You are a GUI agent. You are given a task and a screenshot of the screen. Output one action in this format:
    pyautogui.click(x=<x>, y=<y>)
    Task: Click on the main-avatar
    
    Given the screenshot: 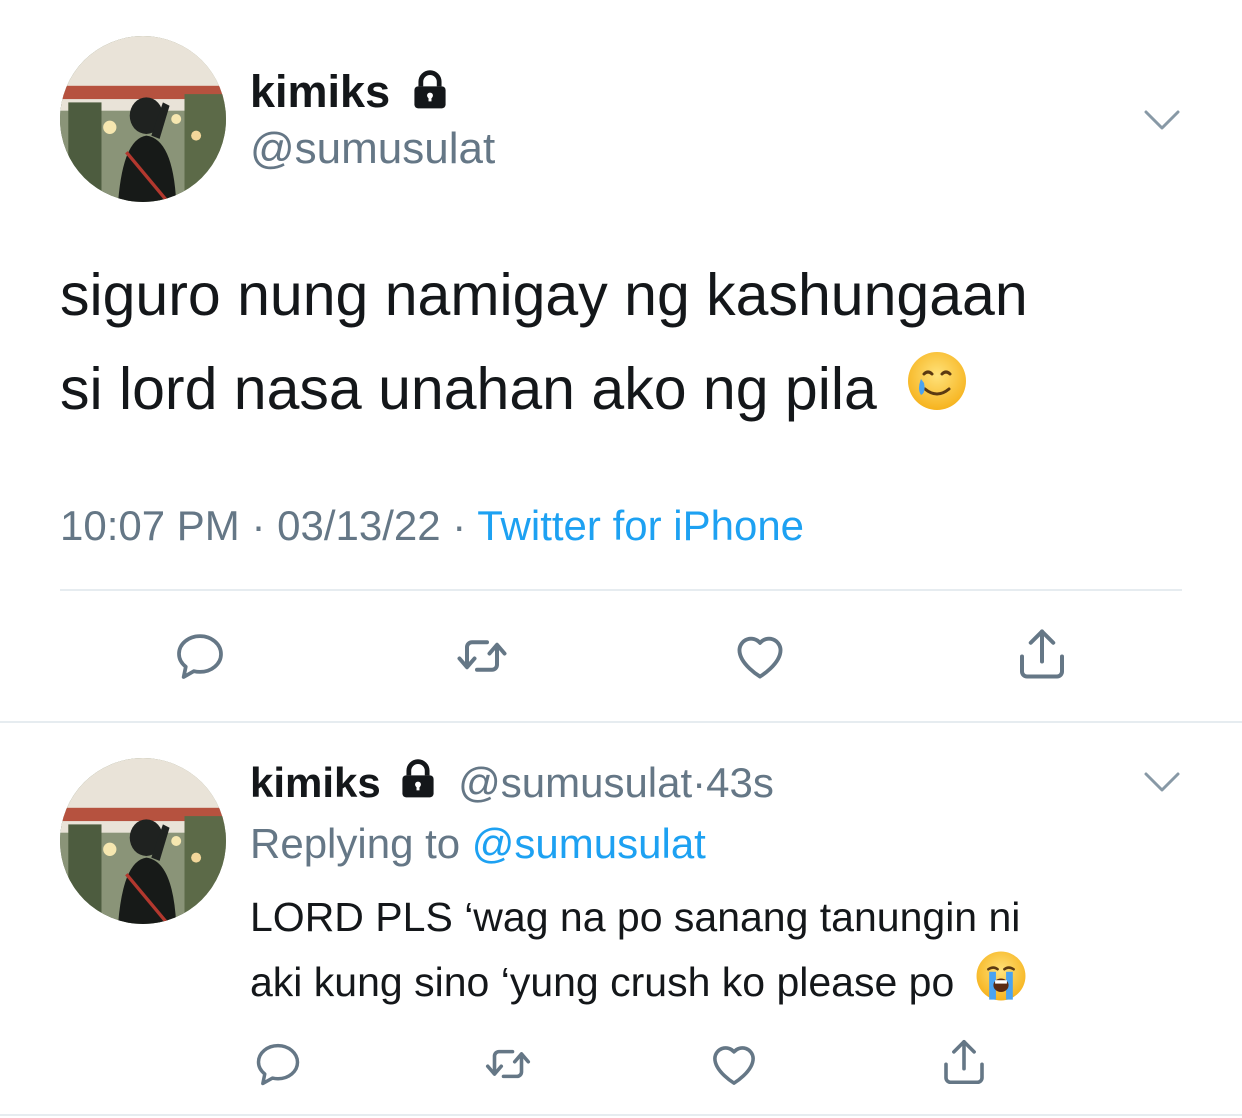 What is the action you would take?
    pyautogui.click(x=143, y=119)
    